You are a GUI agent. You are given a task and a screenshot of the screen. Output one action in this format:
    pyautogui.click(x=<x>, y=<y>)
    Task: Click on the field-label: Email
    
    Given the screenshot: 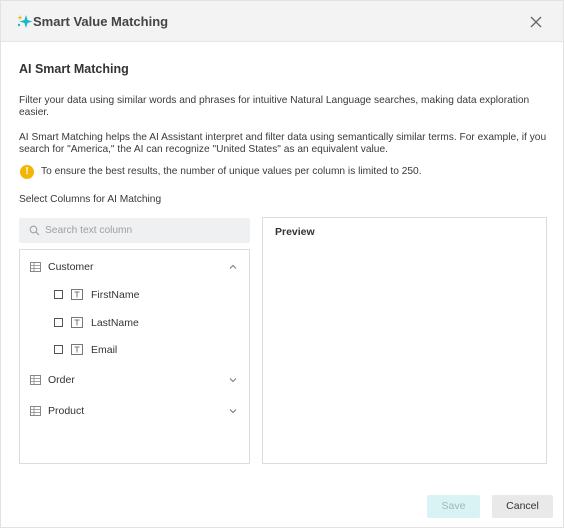 What is the action you would take?
    pyautogui.click(x=104, y=350)
    